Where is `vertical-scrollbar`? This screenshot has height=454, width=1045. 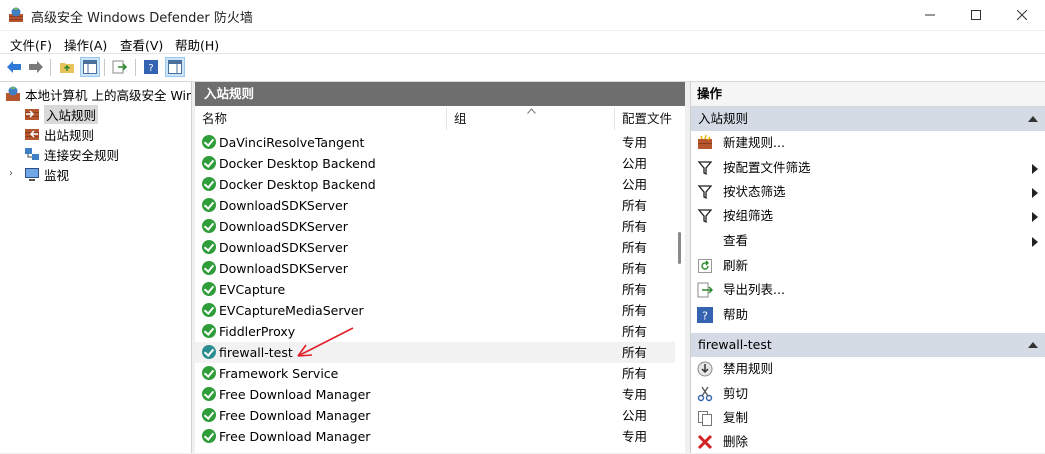
vertical-scrollbar is located at coordinates (680, 292).